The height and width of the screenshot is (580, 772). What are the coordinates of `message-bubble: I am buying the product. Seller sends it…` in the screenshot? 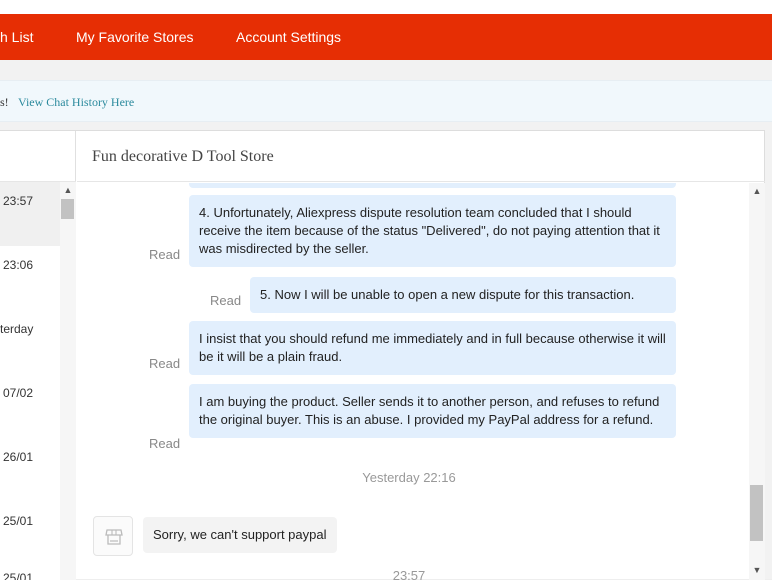 It's located at (432, 411).